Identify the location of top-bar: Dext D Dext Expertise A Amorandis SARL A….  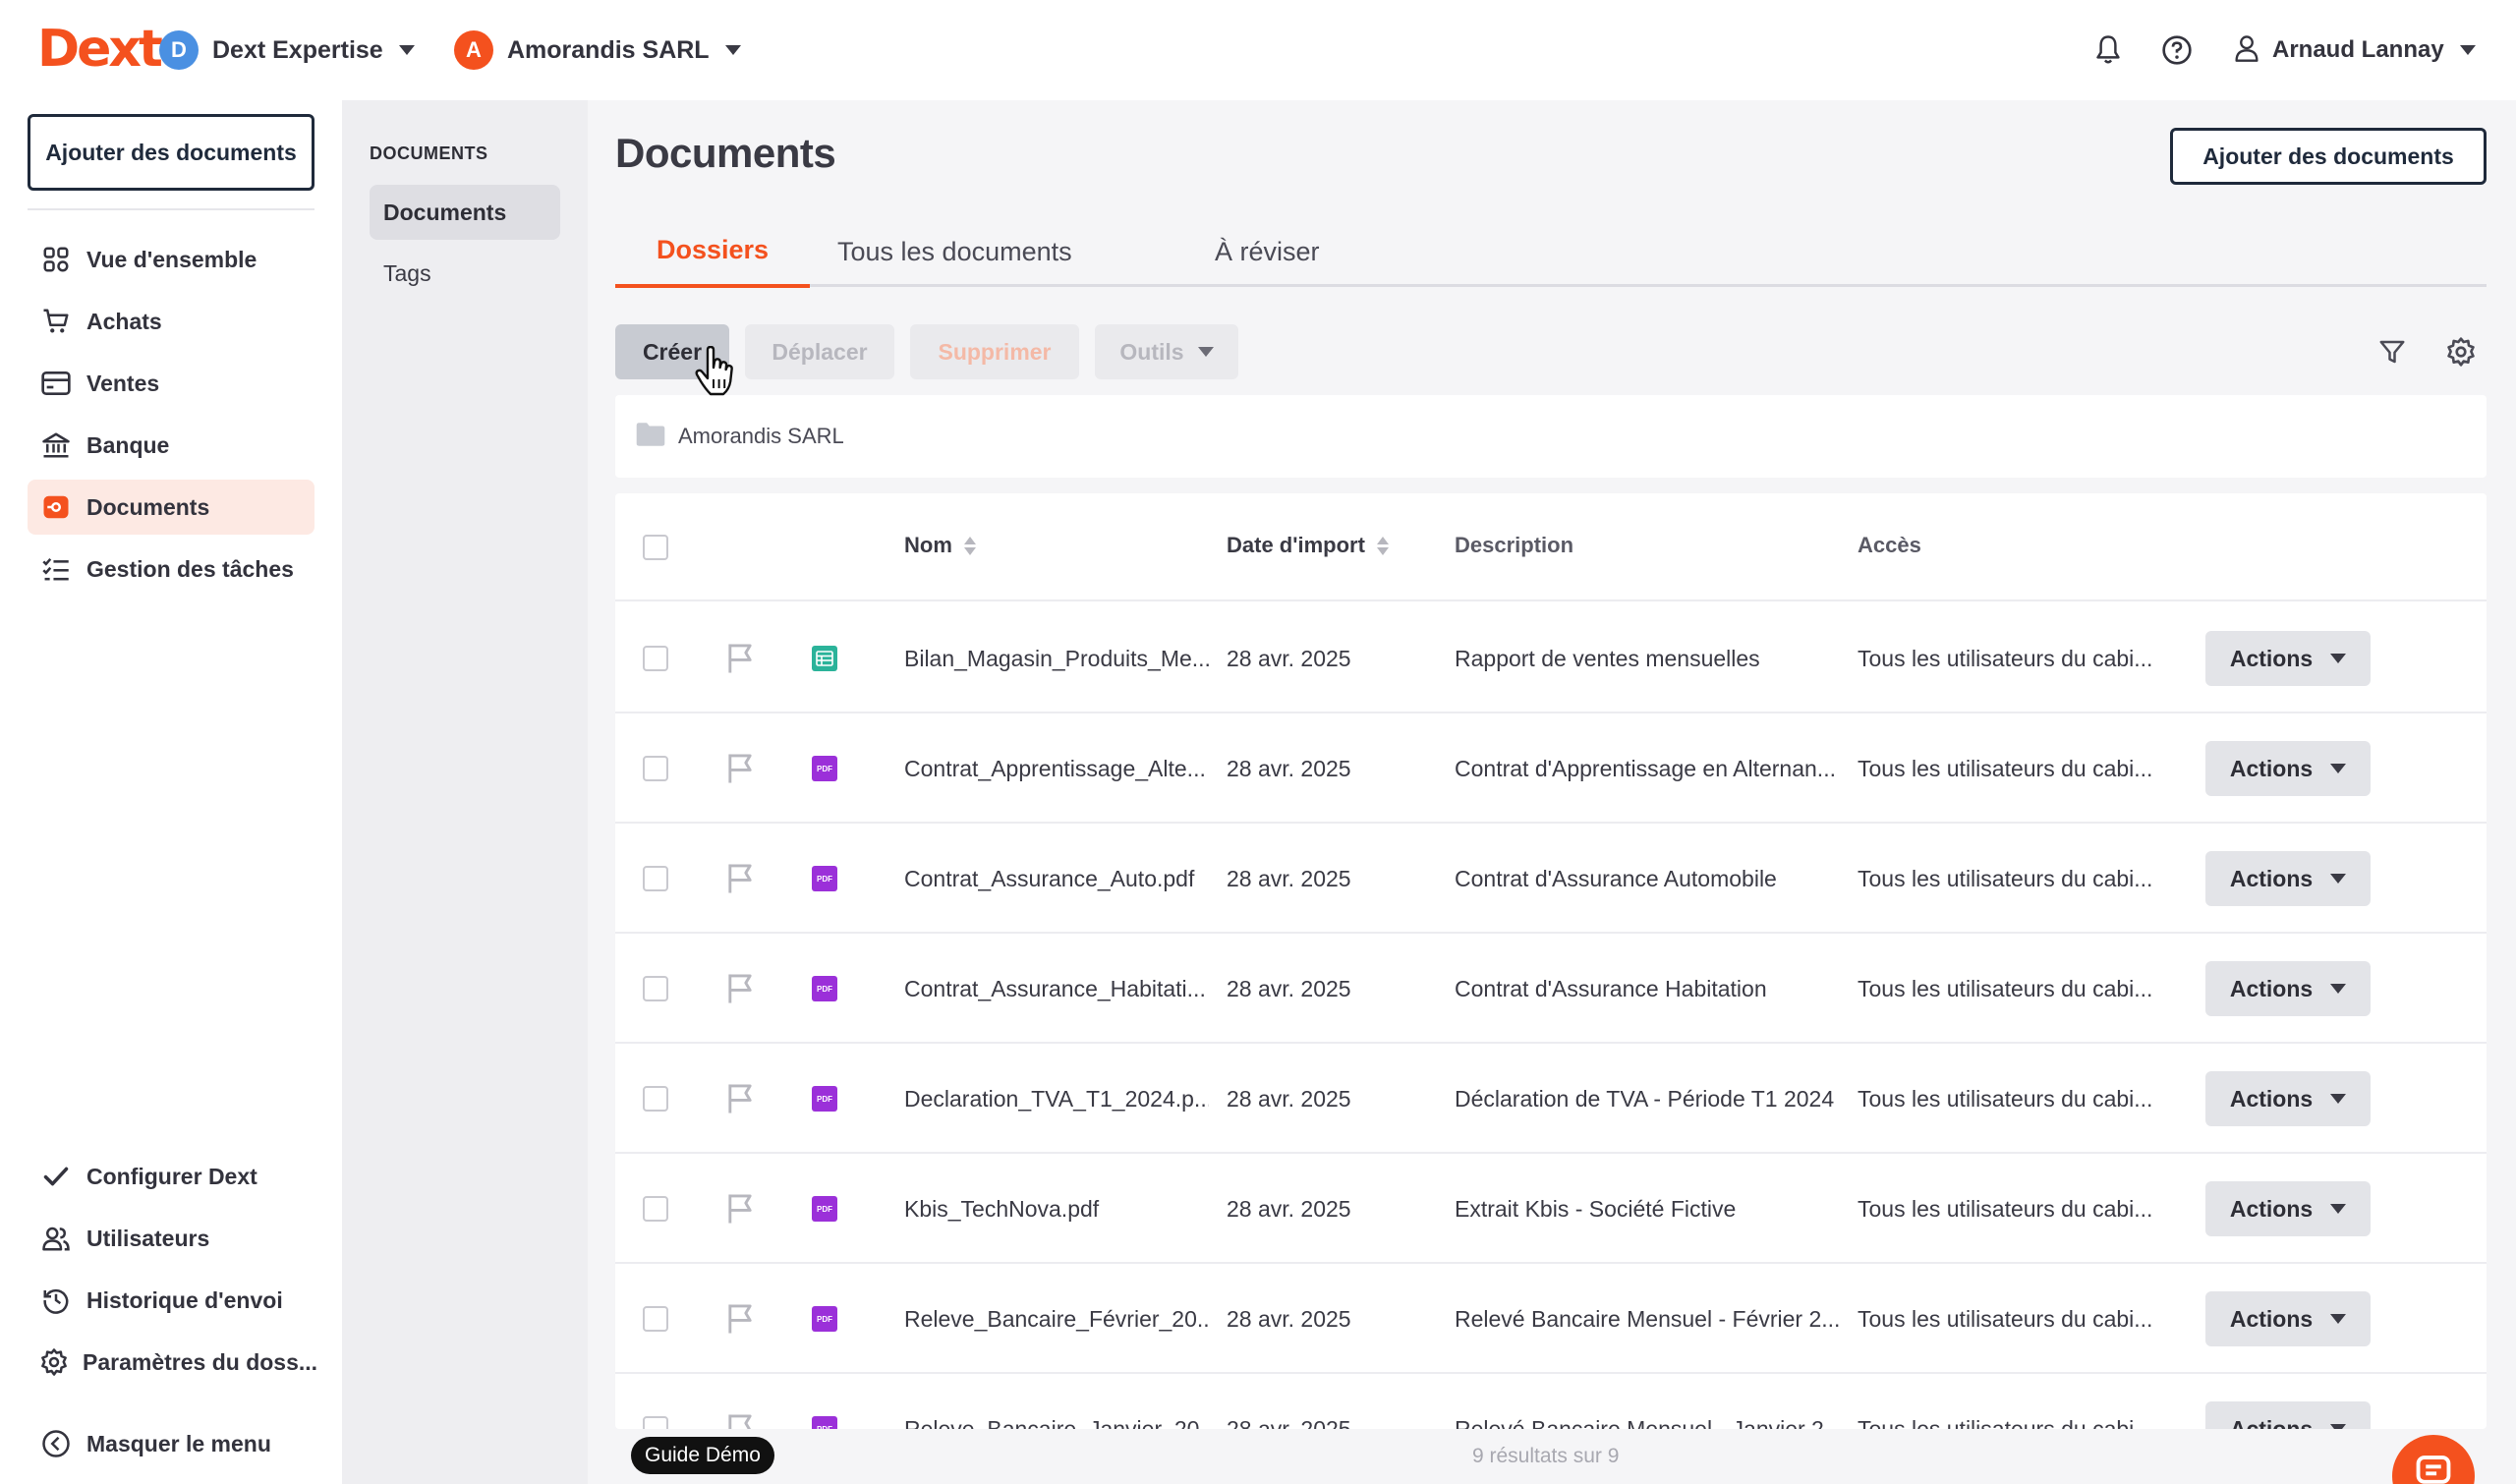
(1258, 50).